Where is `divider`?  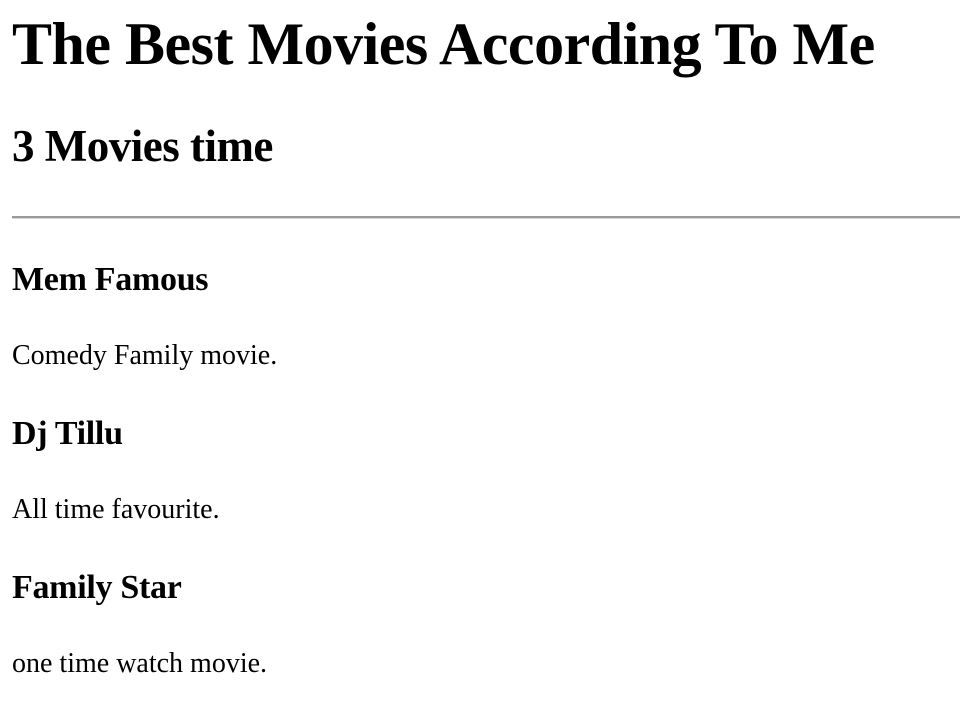
divider is located at coordinates (486, 217).